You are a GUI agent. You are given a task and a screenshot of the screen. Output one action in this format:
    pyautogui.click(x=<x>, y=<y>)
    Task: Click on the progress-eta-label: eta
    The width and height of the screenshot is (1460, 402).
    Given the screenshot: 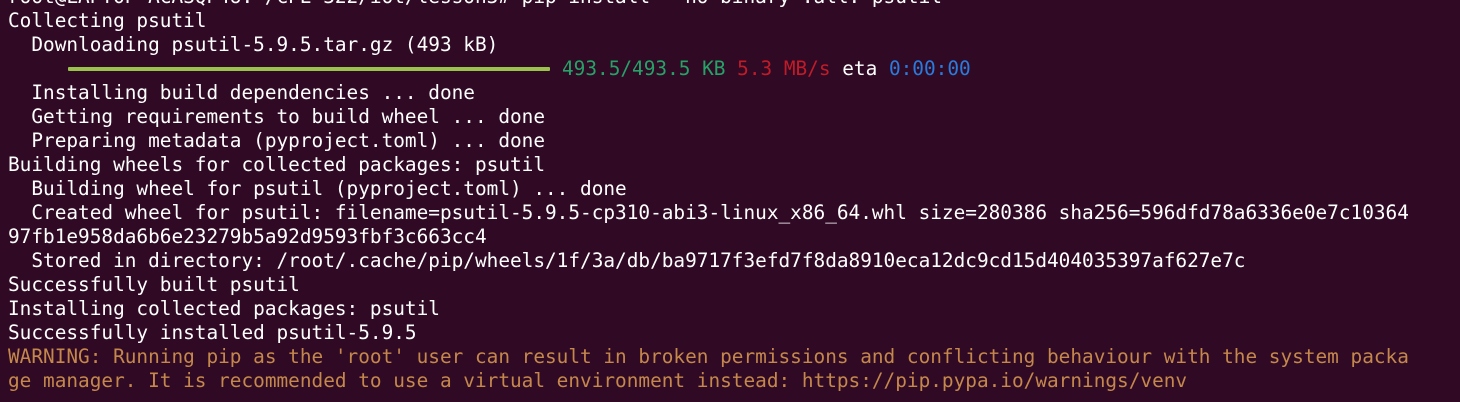 What is the action you would take?
    pyautogui.click(x=860, y=68)
    